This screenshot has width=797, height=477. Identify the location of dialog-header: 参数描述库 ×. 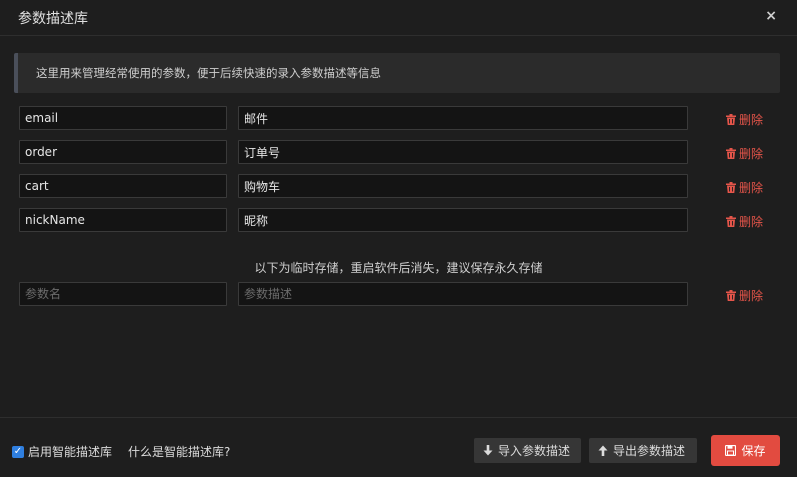
(398, 18).